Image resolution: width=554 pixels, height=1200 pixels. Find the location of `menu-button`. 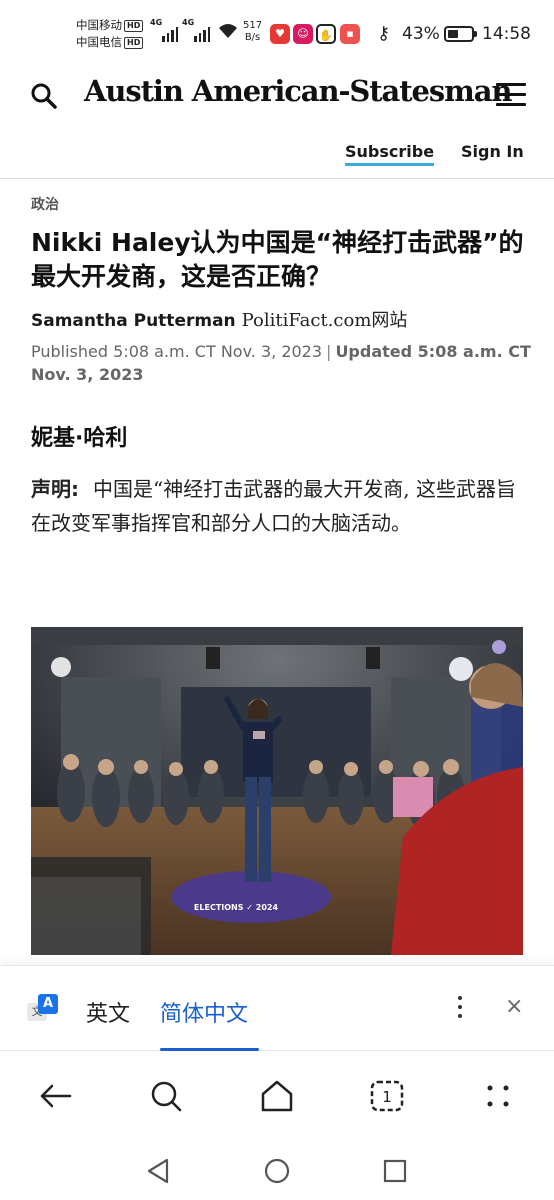

menu-button is located at coordinates (511, 96).